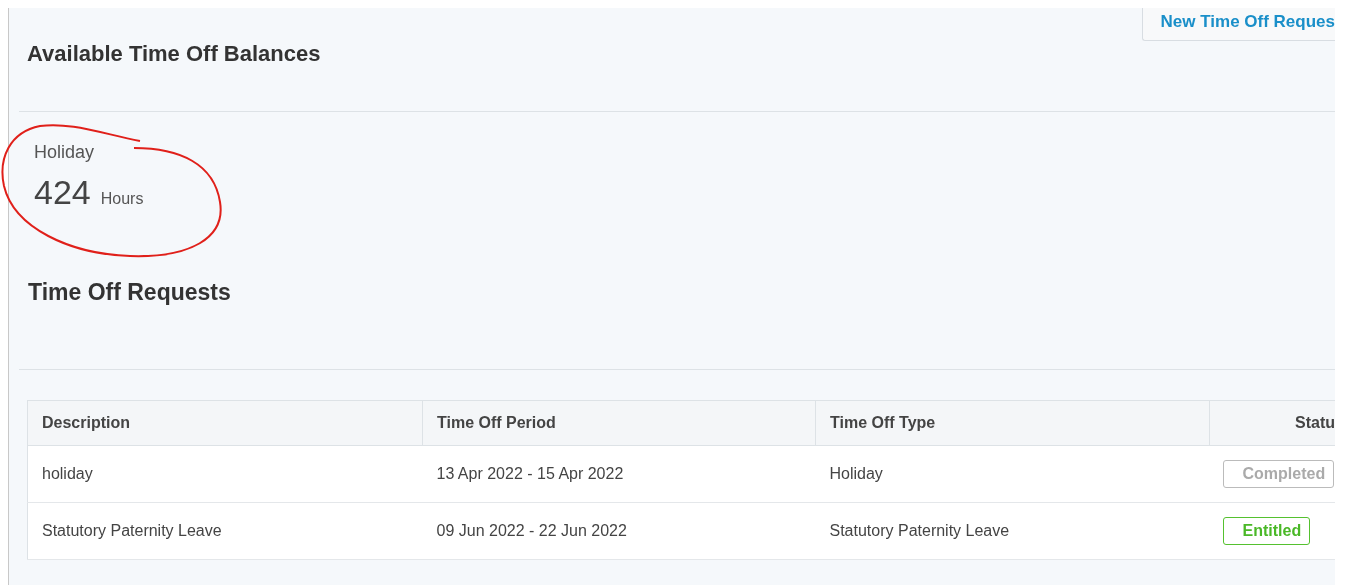 This screenshot has width=1350, height=585. What do you see at coordinates (174, 54) in the screenshot?
I see `section-title: Available Time Off Balances` at bounding box center [174, 54].